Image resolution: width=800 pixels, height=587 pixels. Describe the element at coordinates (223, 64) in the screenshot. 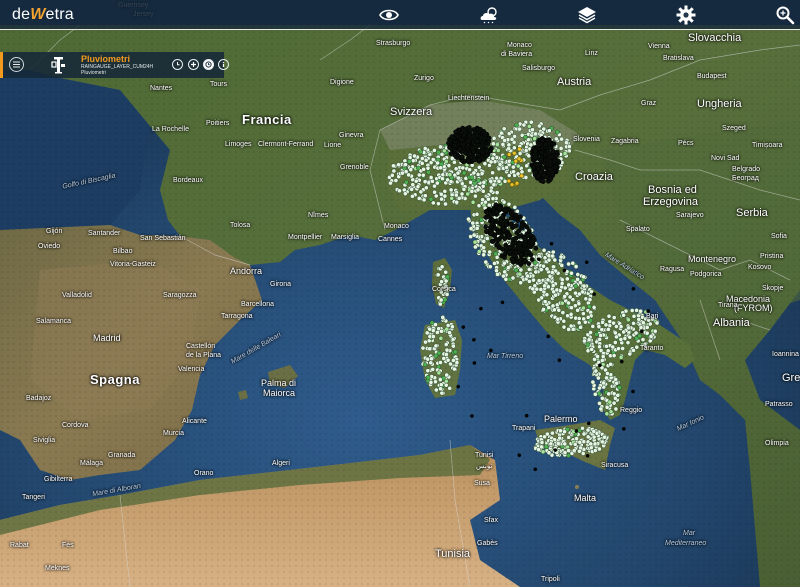

I see `info-icon` at that location.